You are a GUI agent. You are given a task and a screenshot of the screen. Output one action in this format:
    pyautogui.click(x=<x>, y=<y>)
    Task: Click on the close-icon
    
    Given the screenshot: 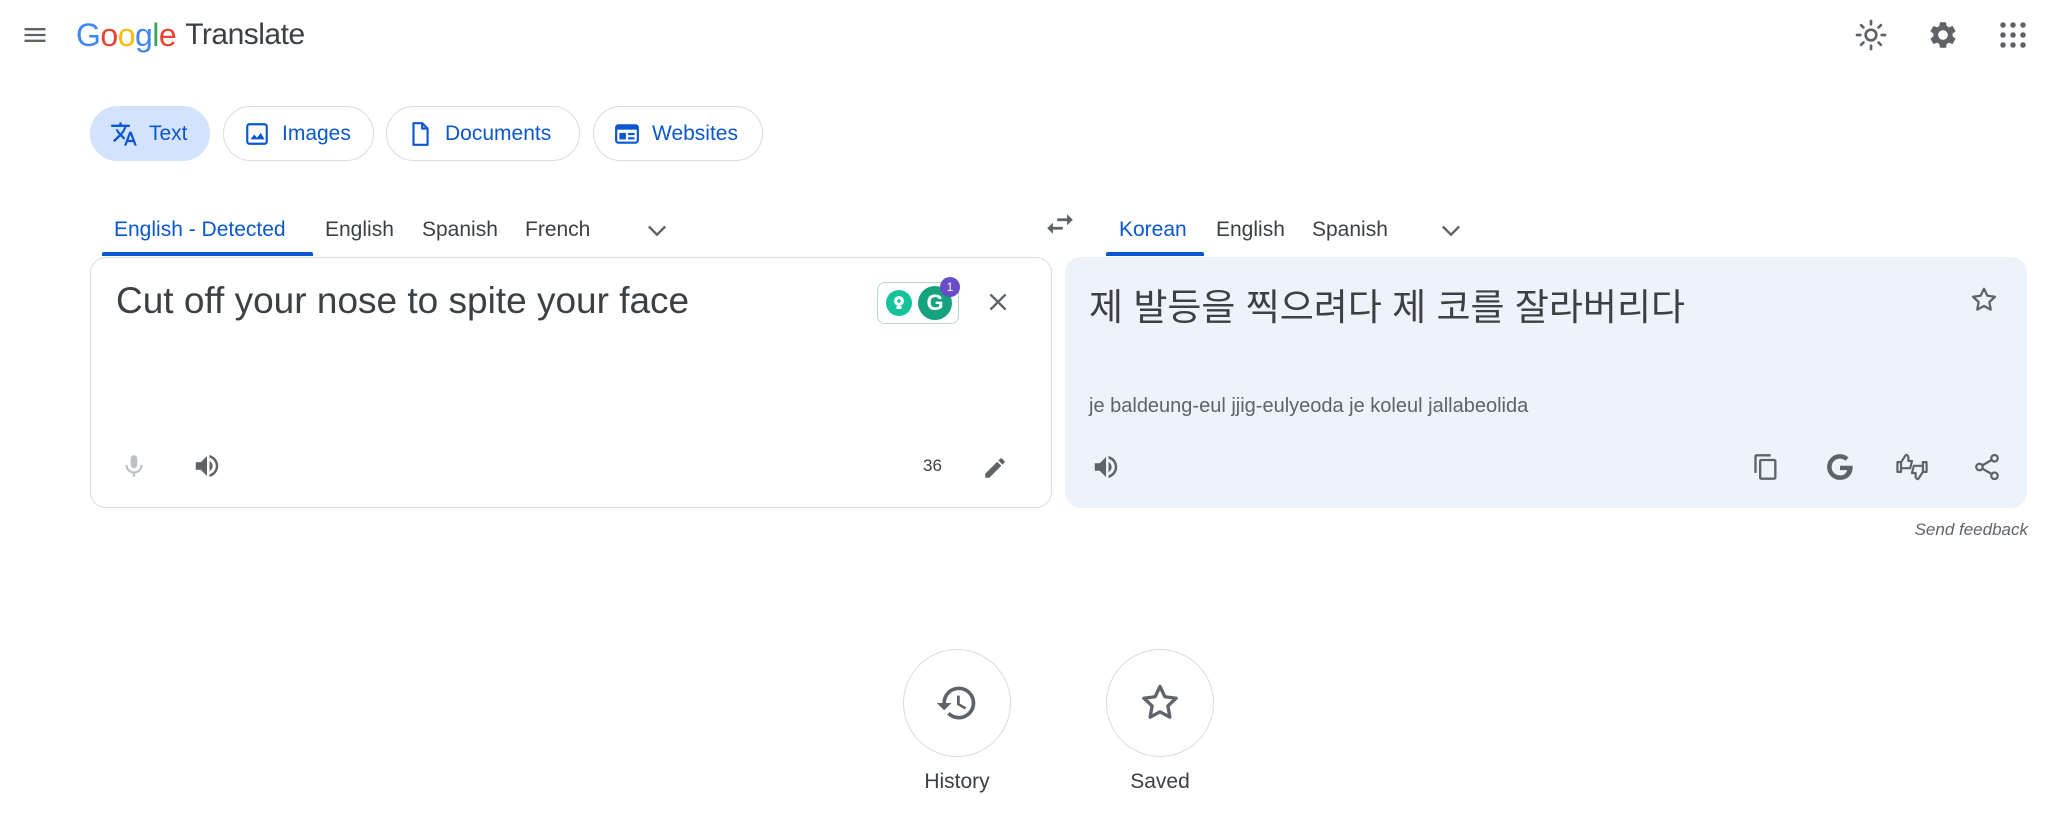 What is the action you would take?
    pyautogui.click(x=998, y=302)
    